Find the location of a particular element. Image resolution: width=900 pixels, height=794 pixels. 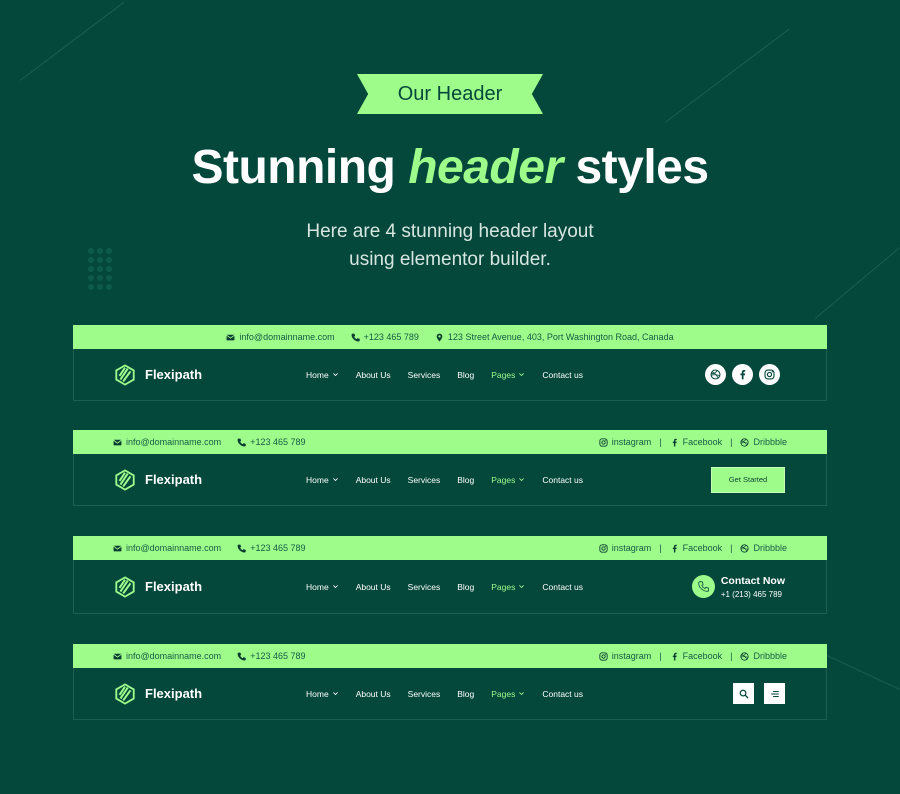

search-button is located at coordinates (743, 693).